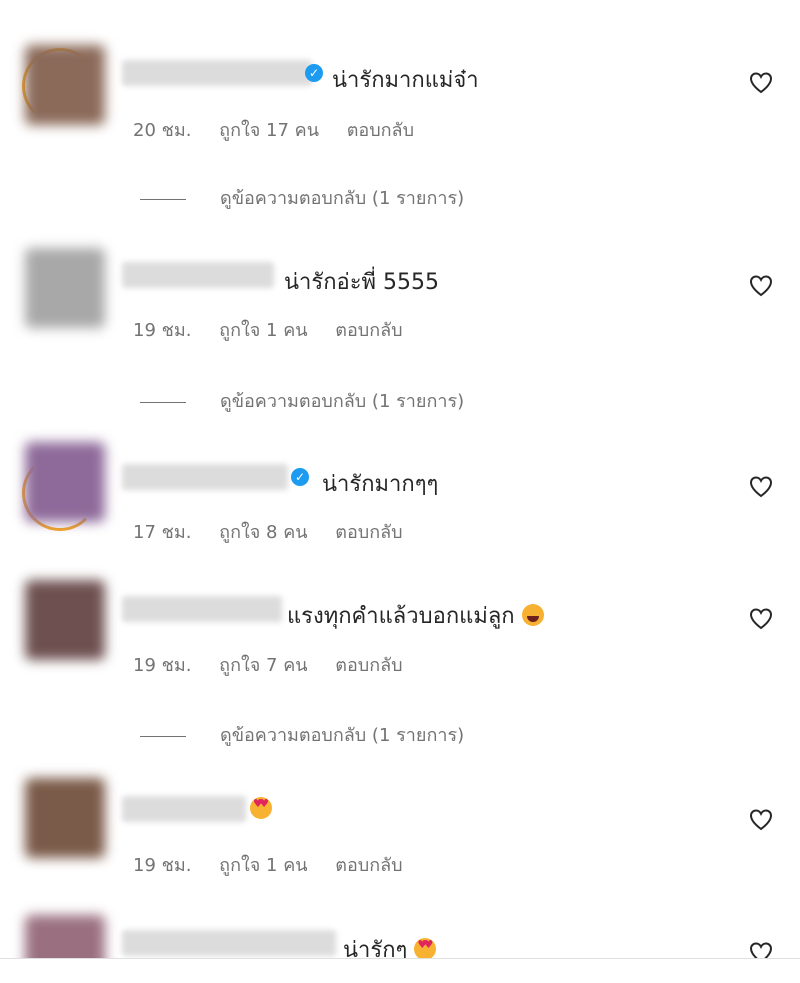  What do you see at coordinates (761, 950) in the screenshot?
I see `heart-icon` at bounding box center [761, 950].